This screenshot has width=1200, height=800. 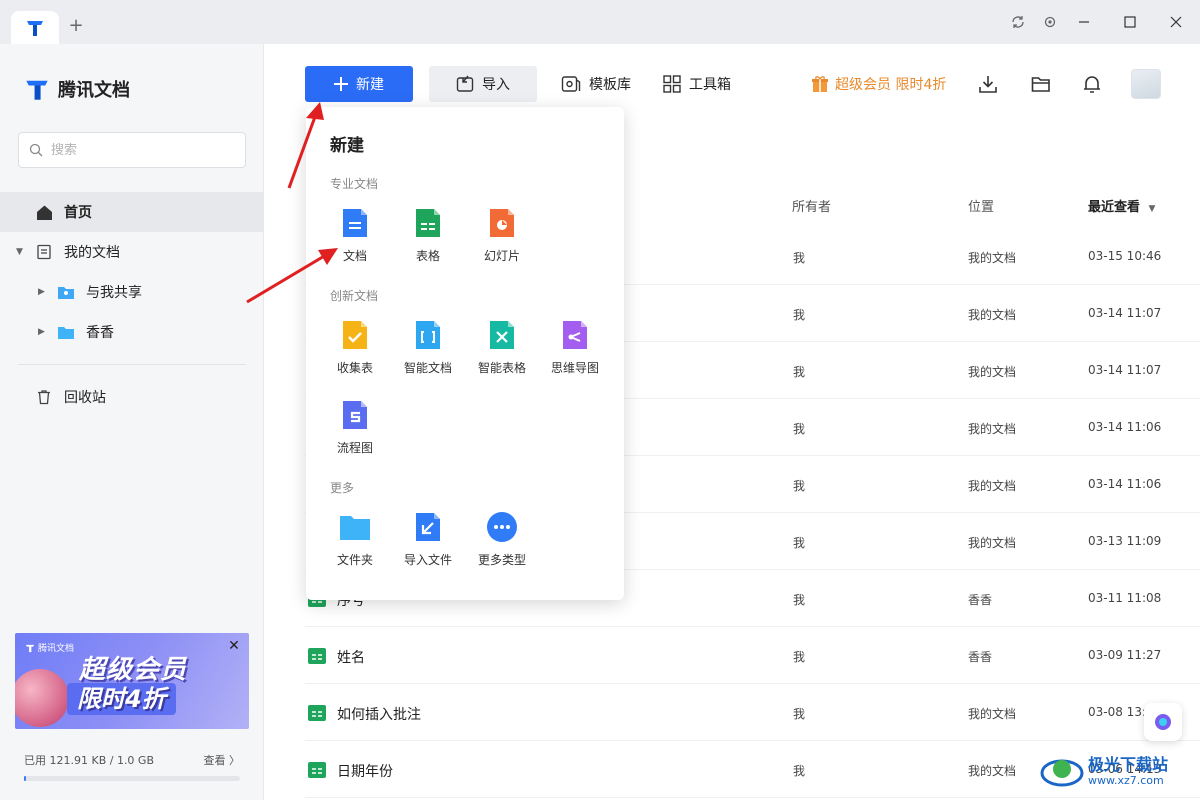 I want to click on file-time: 03-14 11:07, so click(x=1125, y=313).